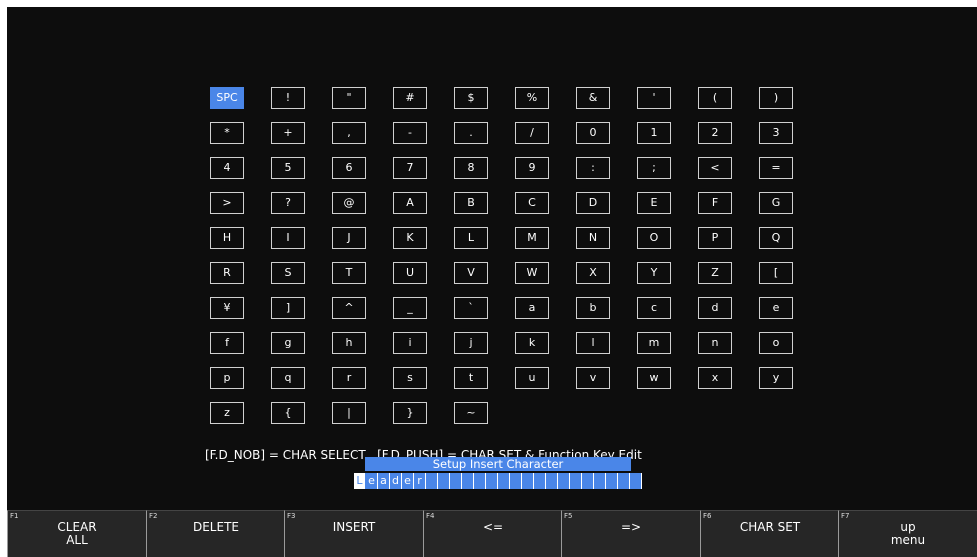 Image resolution: width=977 pixels, height=557 pixels. I want to click on char-key: Q, so click(776, 238).